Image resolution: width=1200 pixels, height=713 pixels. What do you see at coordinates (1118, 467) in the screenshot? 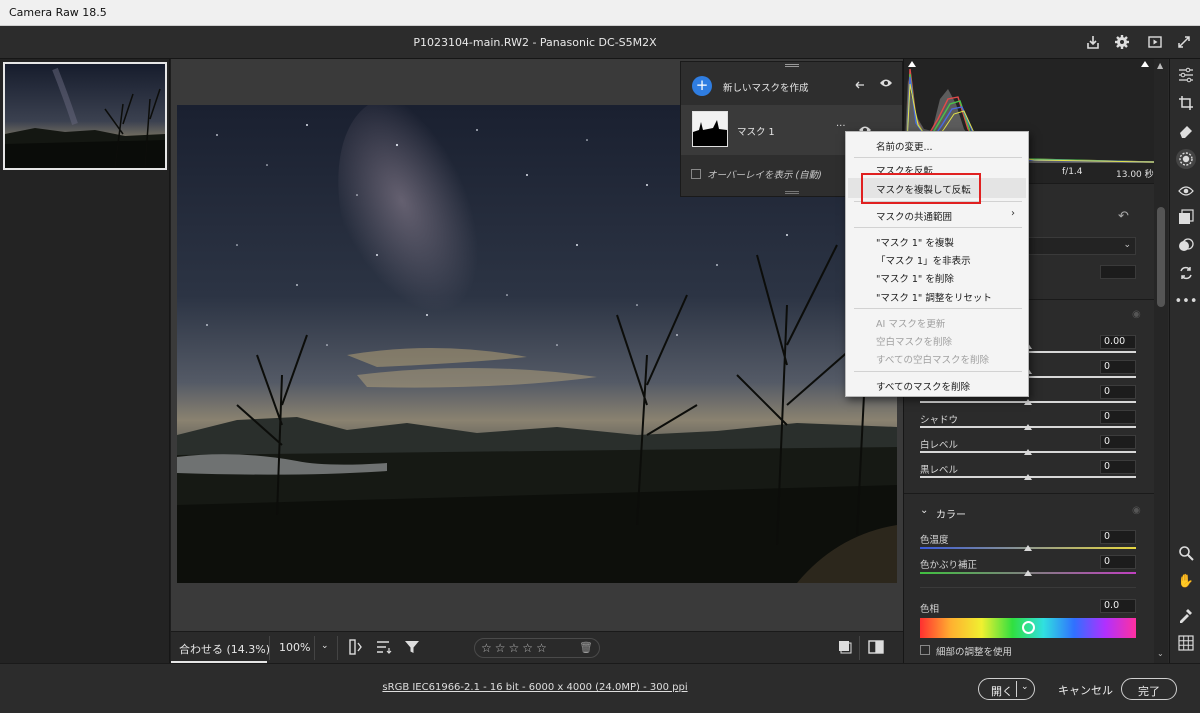
I see `blacks-value: 0` at bounding box center [1118, 467].